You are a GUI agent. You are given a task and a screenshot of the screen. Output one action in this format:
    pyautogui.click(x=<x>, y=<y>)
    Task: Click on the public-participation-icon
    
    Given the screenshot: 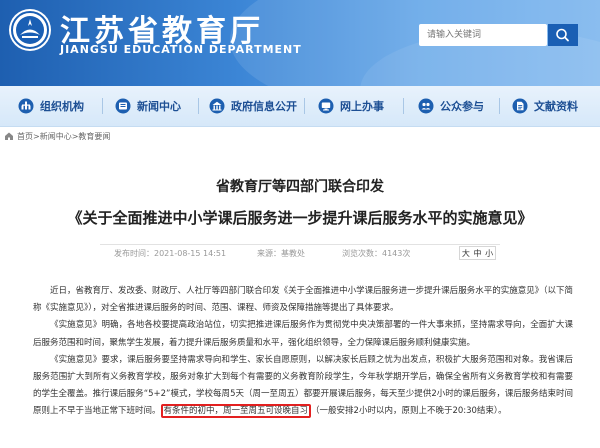 What is the action you would take?
    pyautogui.click(x=426, y=106)
    